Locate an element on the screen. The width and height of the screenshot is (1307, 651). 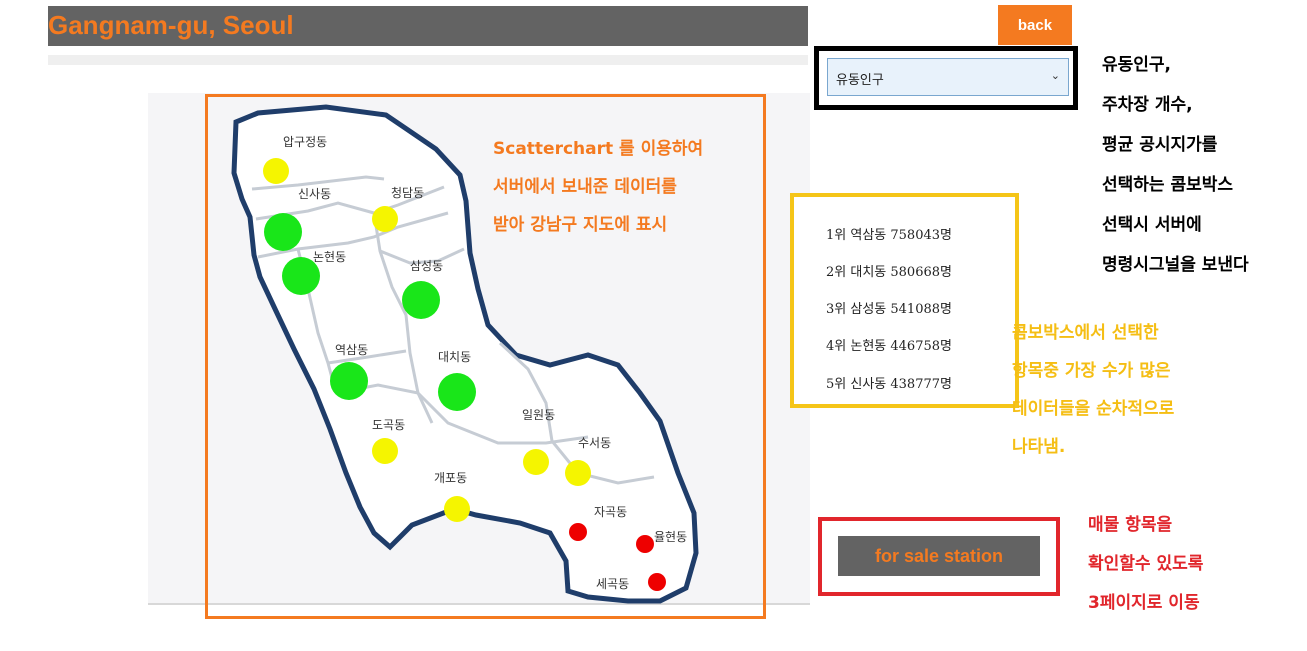
annotation-line: 명령시그널을 보낸다 is located at coordinates (1175, 265).